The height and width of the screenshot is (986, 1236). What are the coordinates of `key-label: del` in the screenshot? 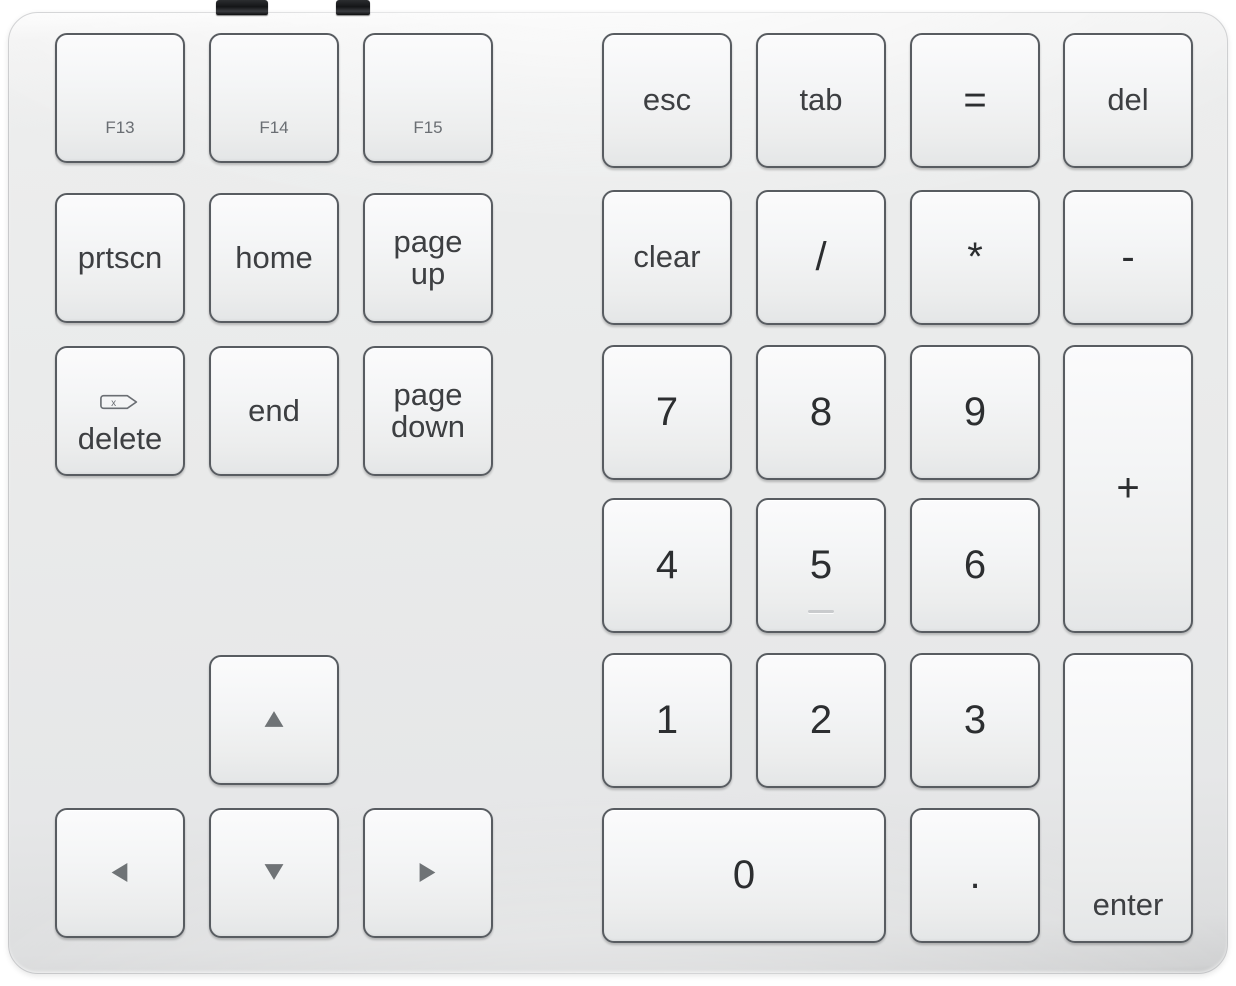 It's located at (1128, 100).